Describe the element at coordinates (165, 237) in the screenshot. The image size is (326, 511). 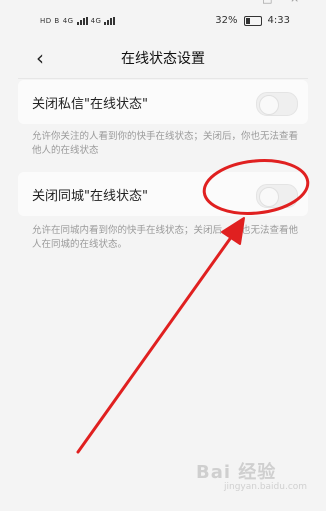
I see `setting-description: 允许在同城内看到你的快手在线状态；关闭后，你也无法查看他人在同城的在线状态。` at that location.